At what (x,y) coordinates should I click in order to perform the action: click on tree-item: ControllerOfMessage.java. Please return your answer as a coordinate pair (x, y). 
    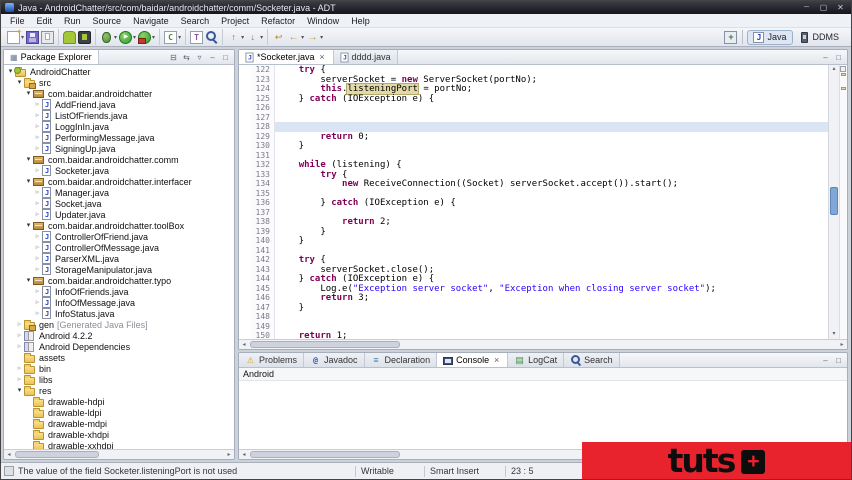
    Looking at the image, I should click on (119, 247).